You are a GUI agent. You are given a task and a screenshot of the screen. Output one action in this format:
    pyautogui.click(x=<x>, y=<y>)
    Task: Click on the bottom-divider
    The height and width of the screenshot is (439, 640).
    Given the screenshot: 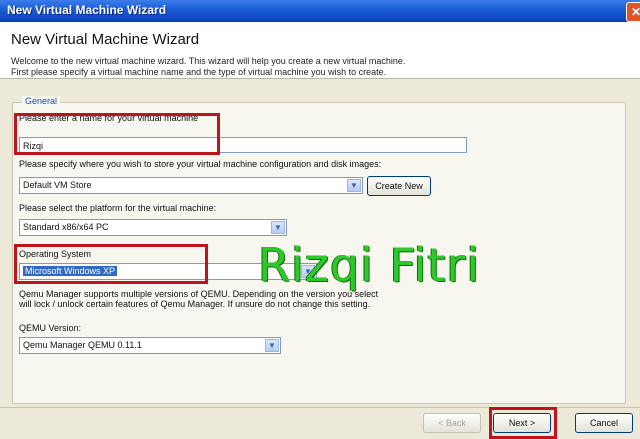 What is the action you would take?
    pyautogui.click(x=320, y=407)
    